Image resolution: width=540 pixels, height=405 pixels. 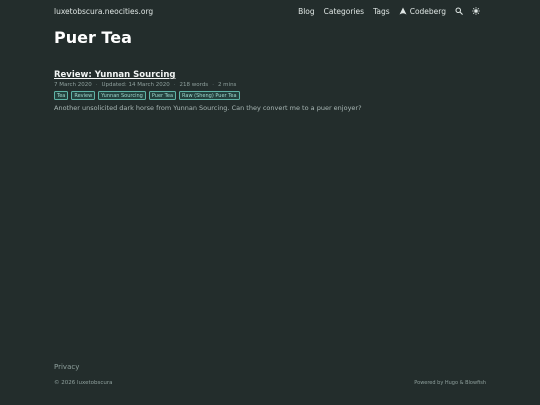 What do you see at coordinates (194, 85) in the screenshot?
I see `article-word-count: 218 words` at bounding box center [194, 85].